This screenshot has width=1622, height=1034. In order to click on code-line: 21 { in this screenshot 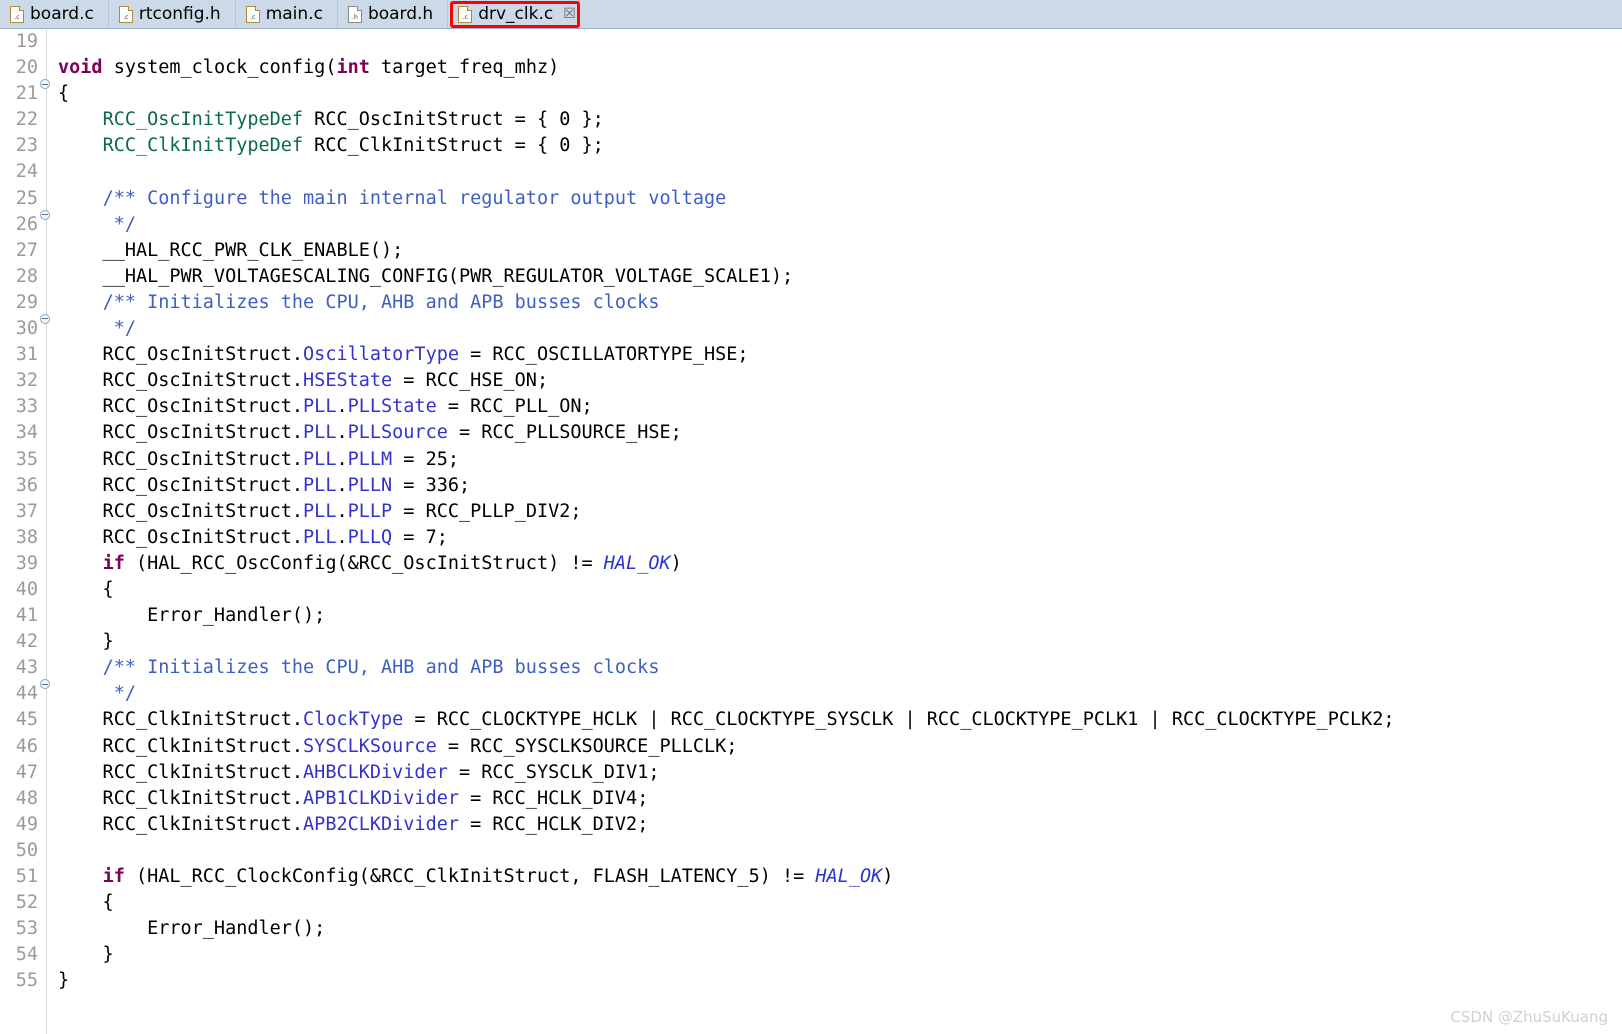, I will do `click(811, 94)`.